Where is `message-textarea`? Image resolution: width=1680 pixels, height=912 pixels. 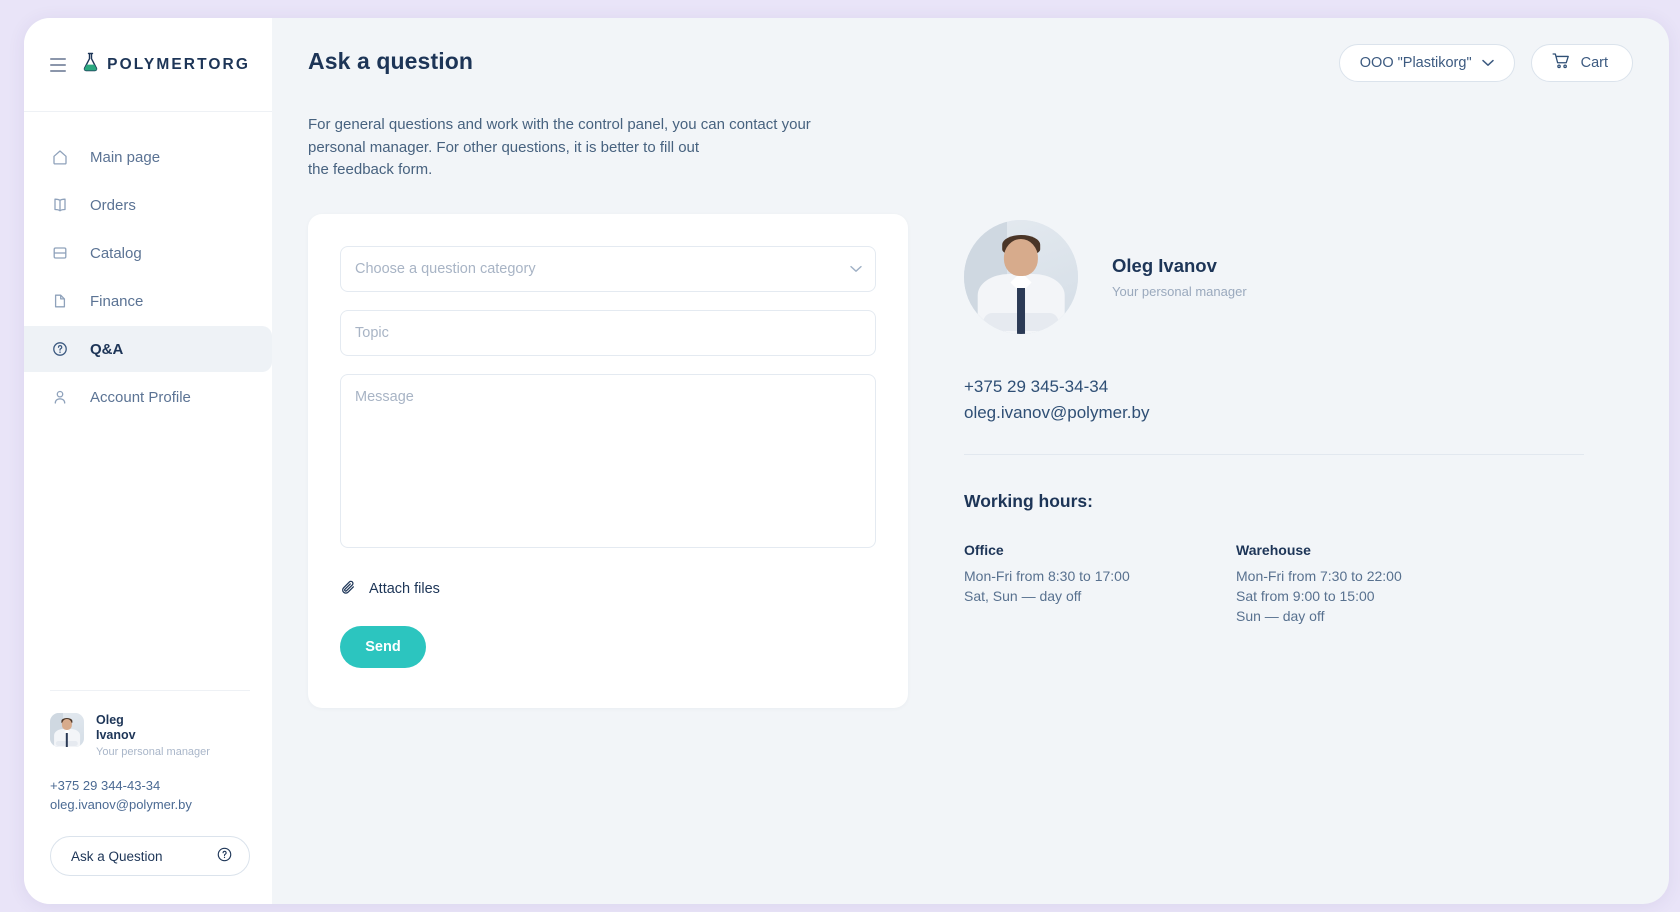 message-textarea is located at coordinates (608, 460).